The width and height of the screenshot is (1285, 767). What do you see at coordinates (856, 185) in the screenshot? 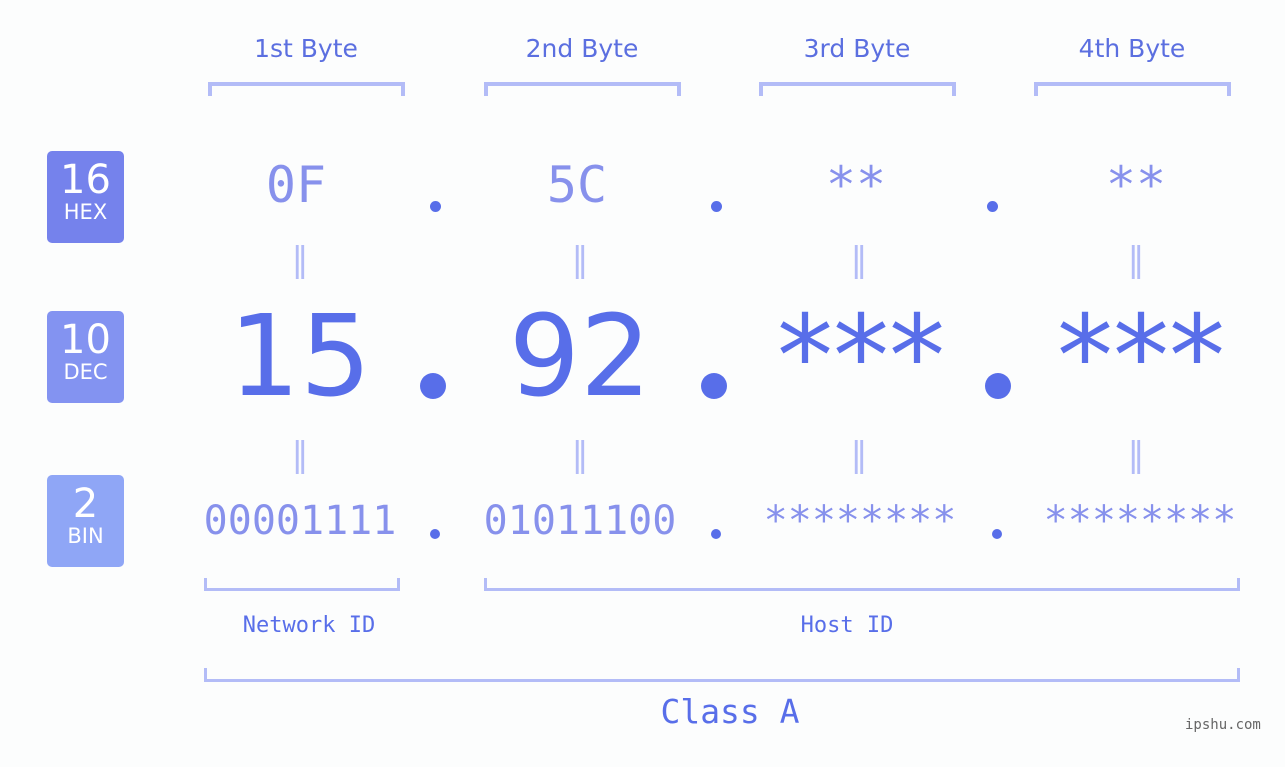
I see `hex-byte-3: **` at bounding box center [856, 185].